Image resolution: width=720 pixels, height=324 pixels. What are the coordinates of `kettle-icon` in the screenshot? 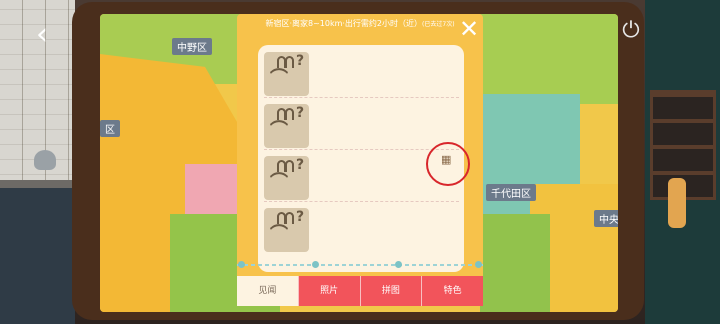 It's located at (45, 160).